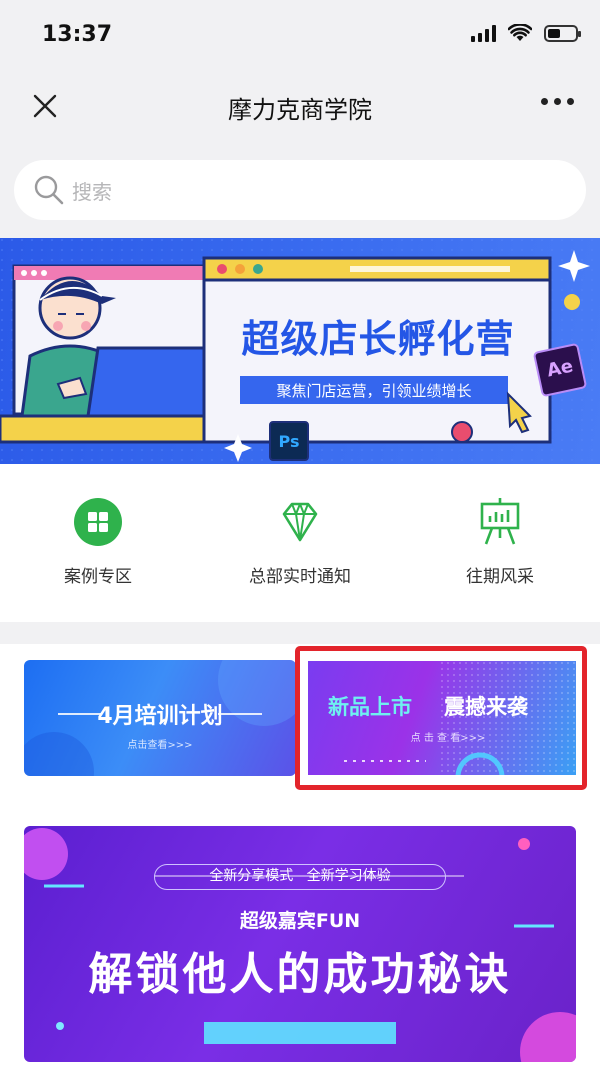 Image resolution: width=600 pixels, height=1091 pixels. I want to click on status-time: 13:37, so click(77, 34).